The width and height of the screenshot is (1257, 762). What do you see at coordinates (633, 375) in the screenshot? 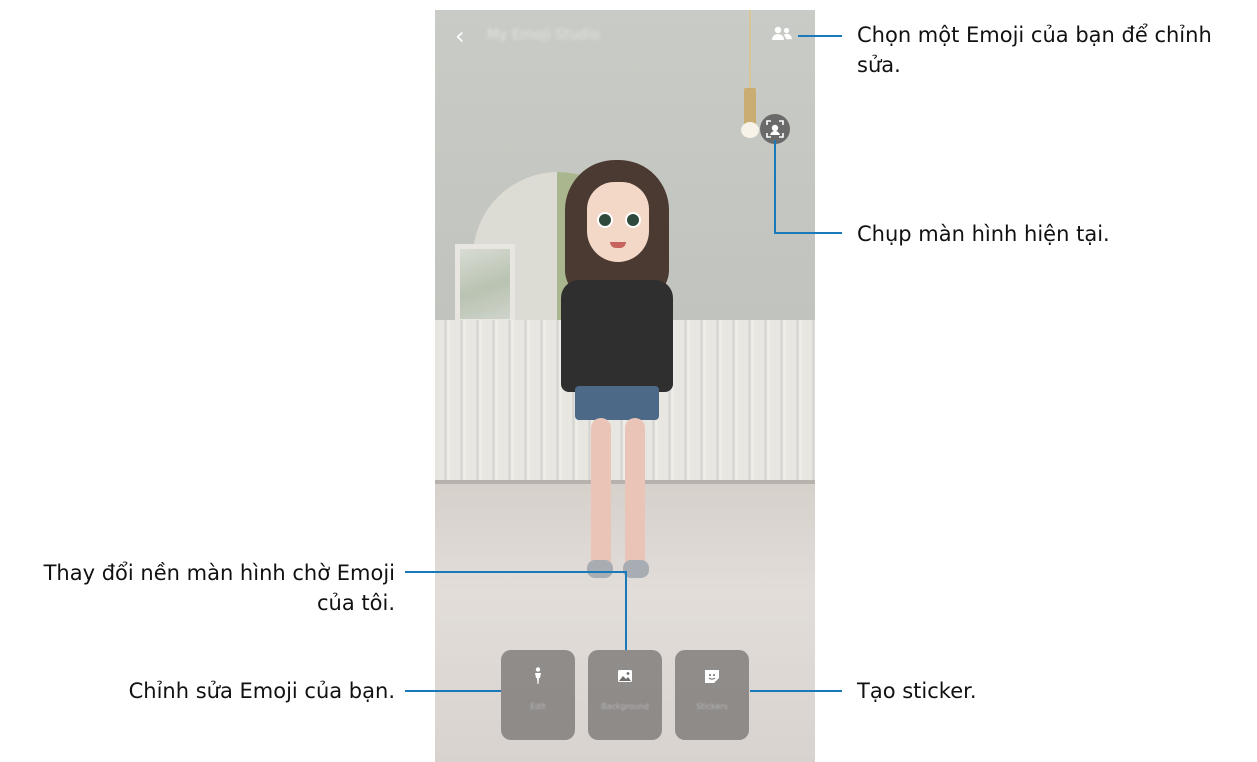
I see `emoji-avatar` at bounding box center [633, 375].